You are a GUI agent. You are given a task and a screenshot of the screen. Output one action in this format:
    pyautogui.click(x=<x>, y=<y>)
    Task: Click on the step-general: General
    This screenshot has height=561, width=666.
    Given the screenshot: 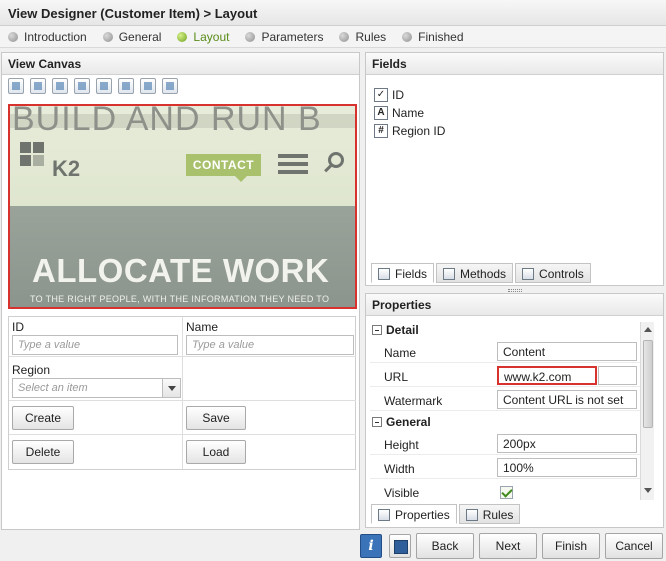 What is the action you would take?
    pyautogui.click(x=131, y=37)
    